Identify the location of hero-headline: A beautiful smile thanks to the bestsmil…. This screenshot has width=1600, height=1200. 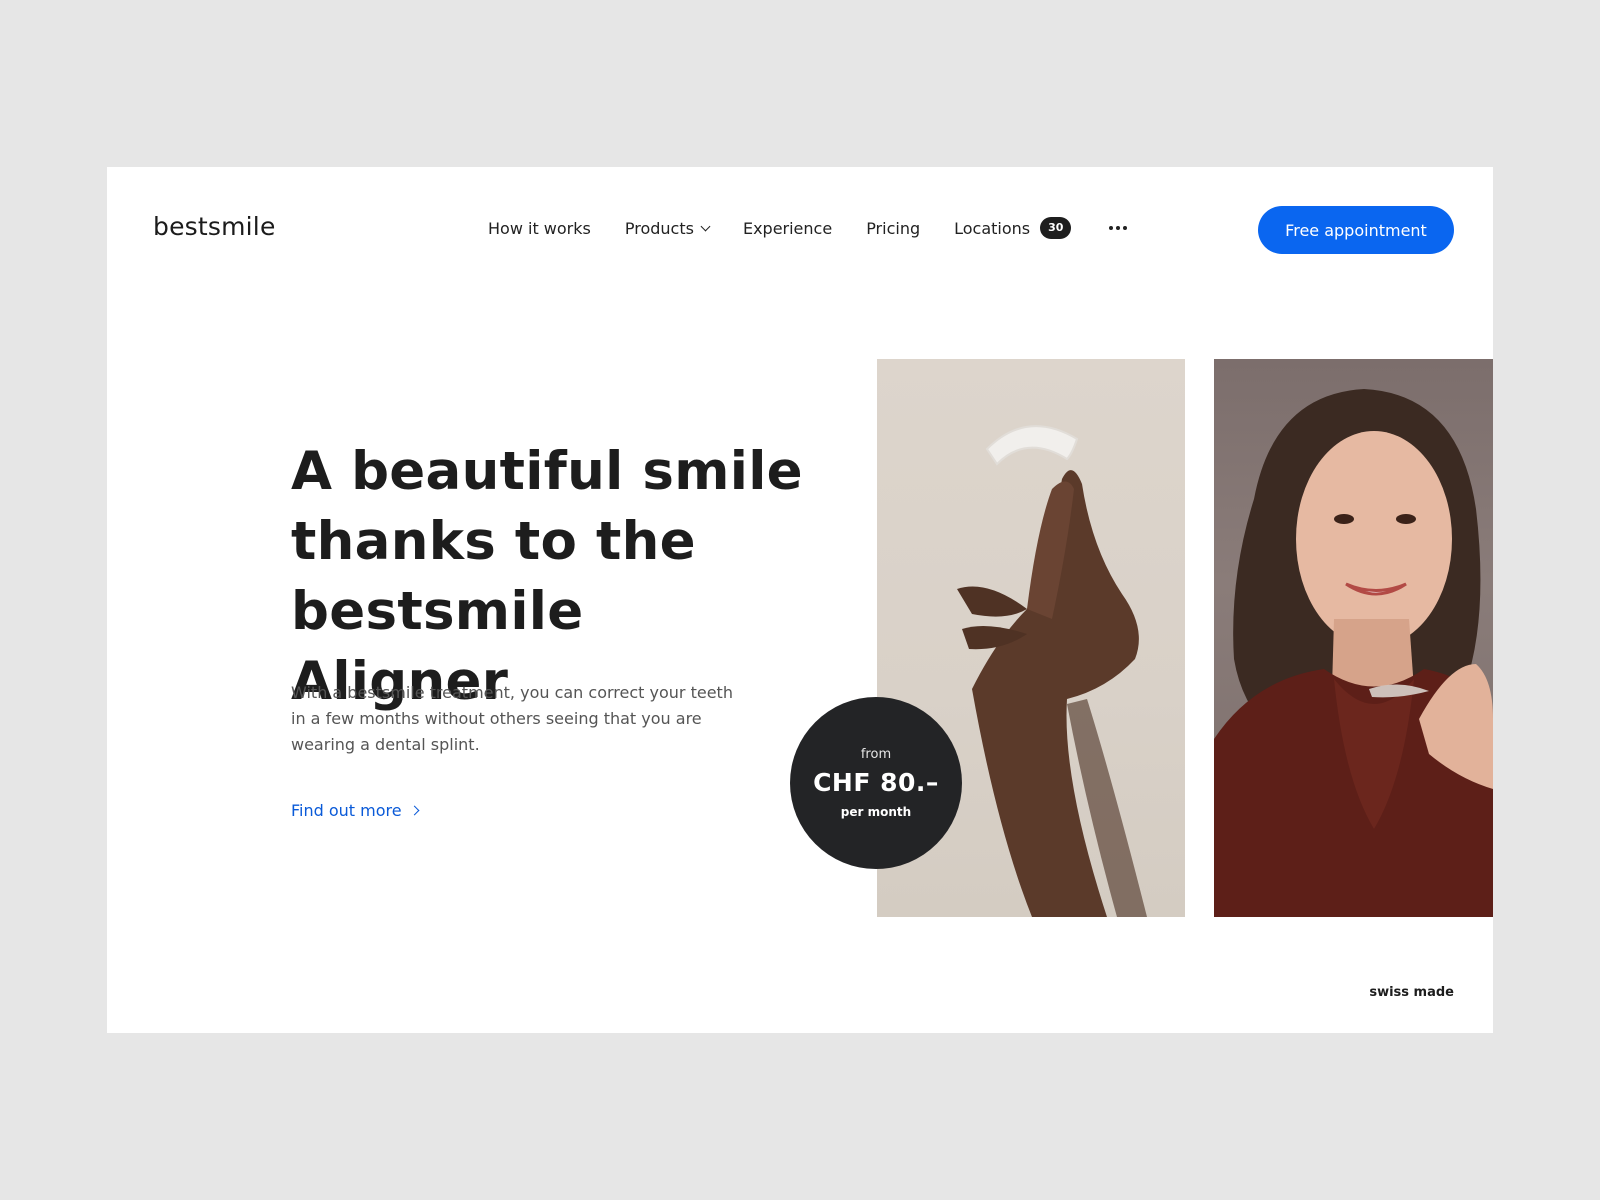
(547, 576).